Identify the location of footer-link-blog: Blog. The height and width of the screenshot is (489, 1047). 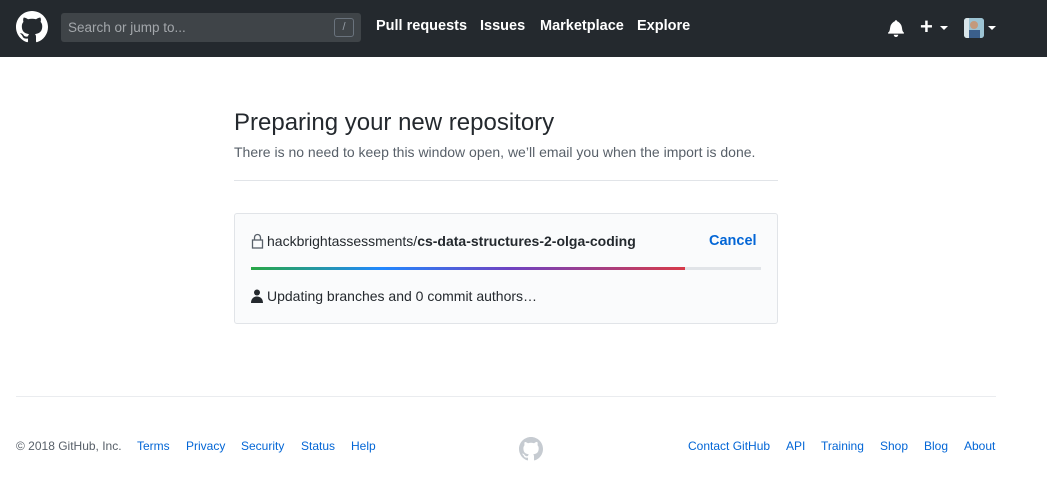
(936, 446).